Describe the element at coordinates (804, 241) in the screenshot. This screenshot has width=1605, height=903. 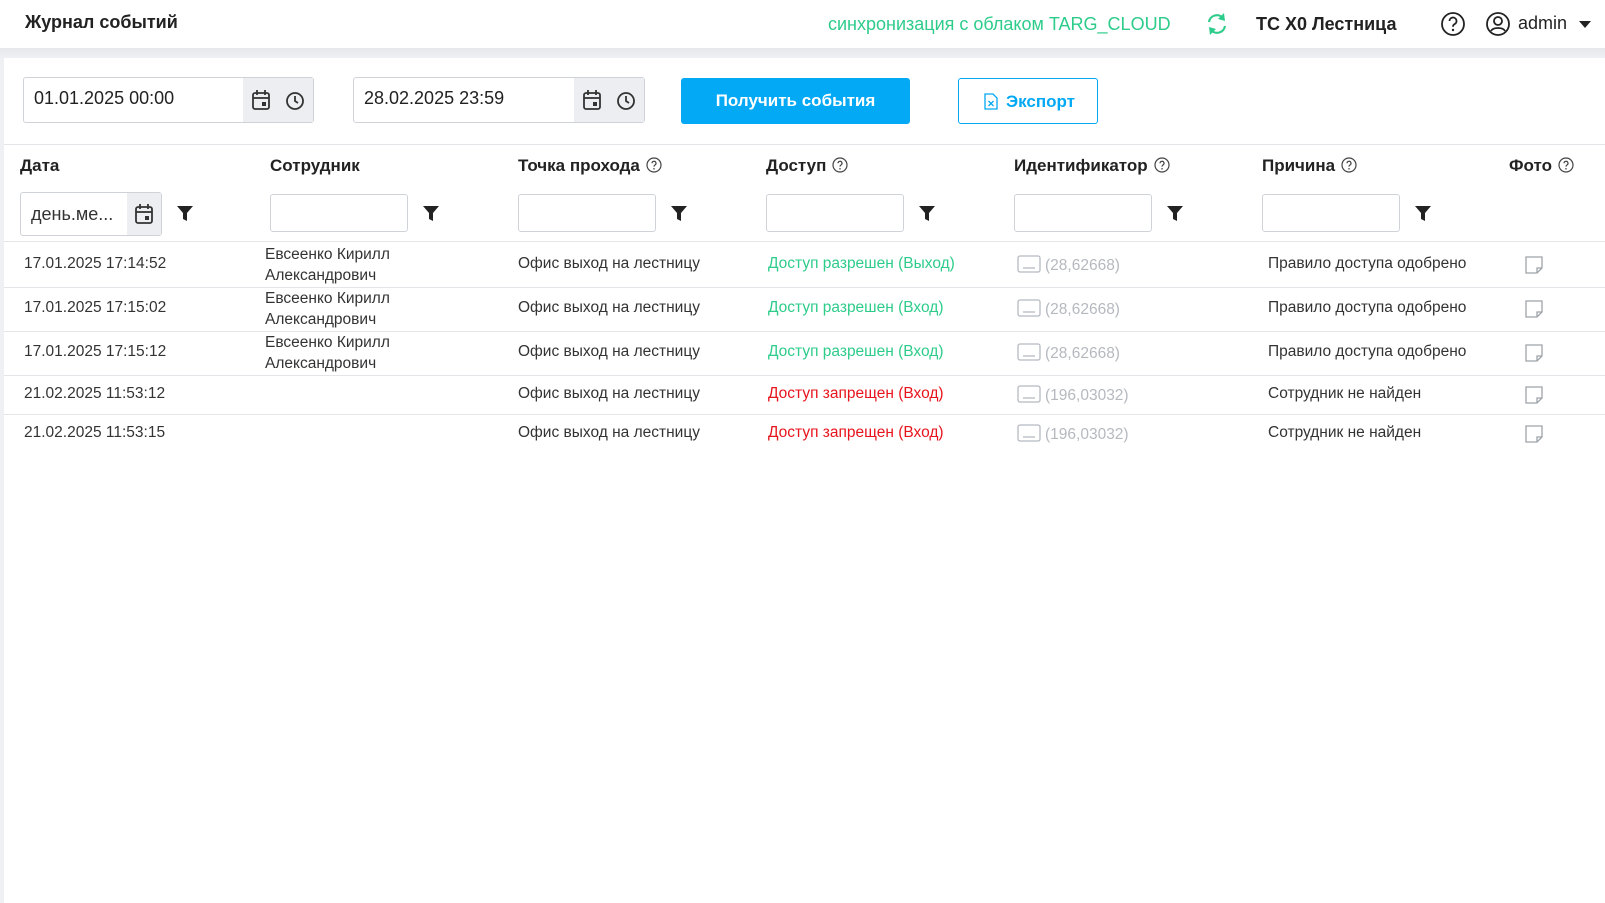
I see `header-row-divider` at that location.